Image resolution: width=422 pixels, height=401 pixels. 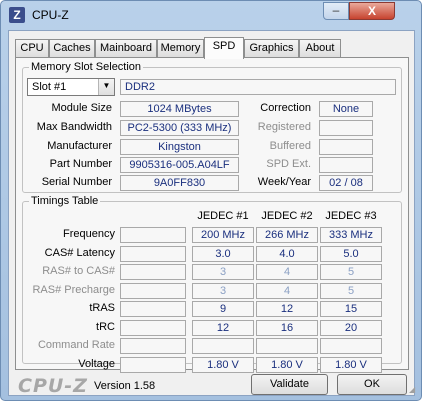 What do you see at coordinates (258, 87) in the screenshot?
I see `memory-type-field: DDR2` at bounding box center [258, 87].